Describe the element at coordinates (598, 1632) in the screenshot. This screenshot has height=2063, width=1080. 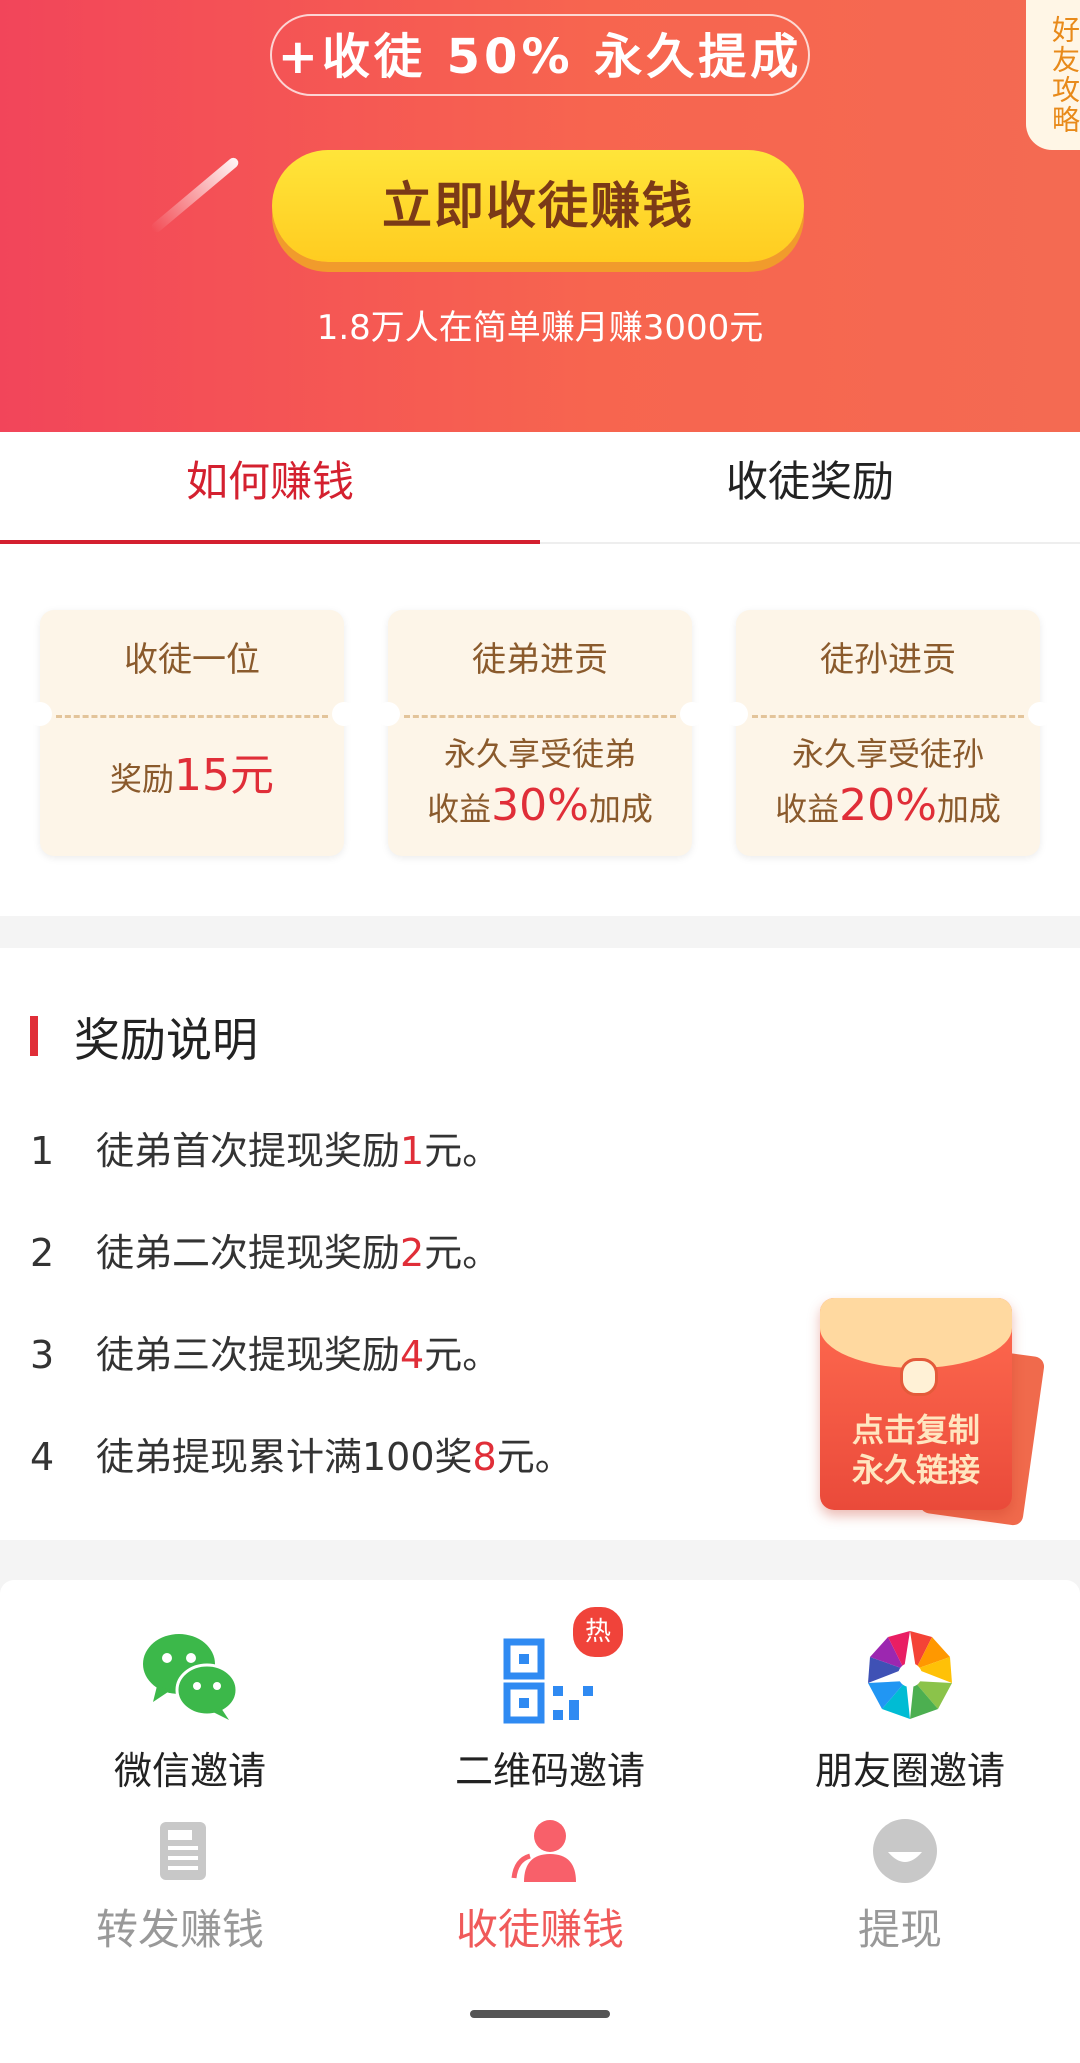
I see `hot-badge: 热` at that location.